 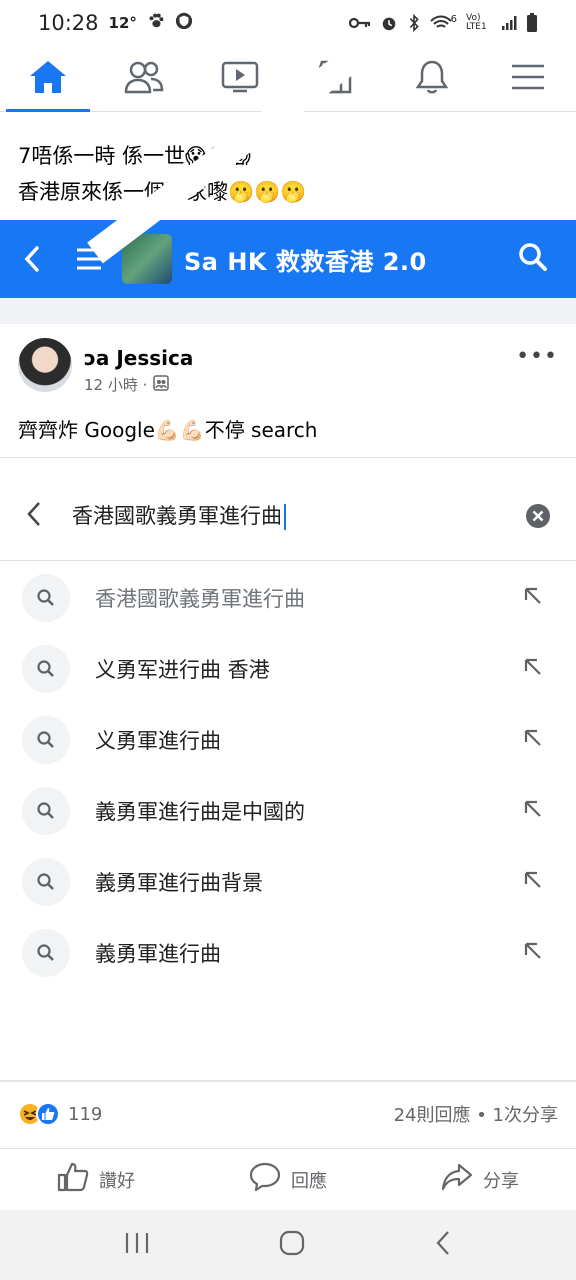 I want to click on text-cursor, so click(x=285, y=517).